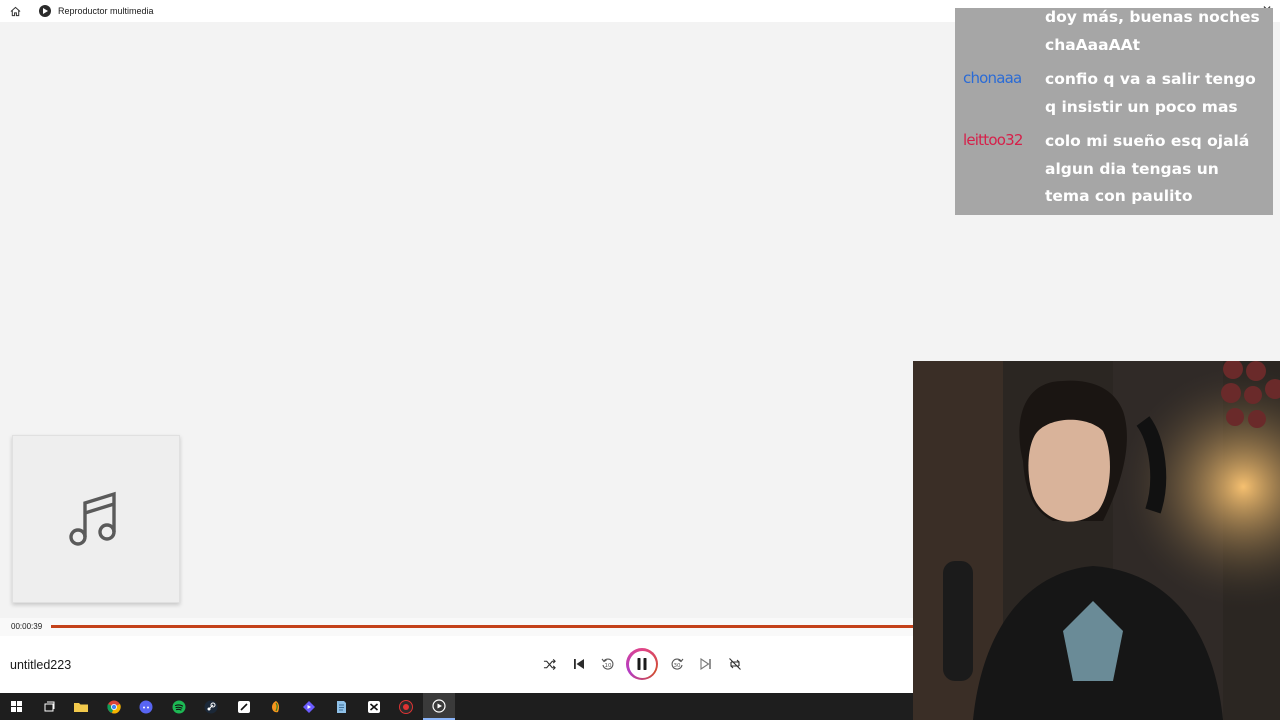  What do you see at coordinates (993, 140) in the screenshot?
I see `chat-username: leittoo32` at bounding box center [993, 140].